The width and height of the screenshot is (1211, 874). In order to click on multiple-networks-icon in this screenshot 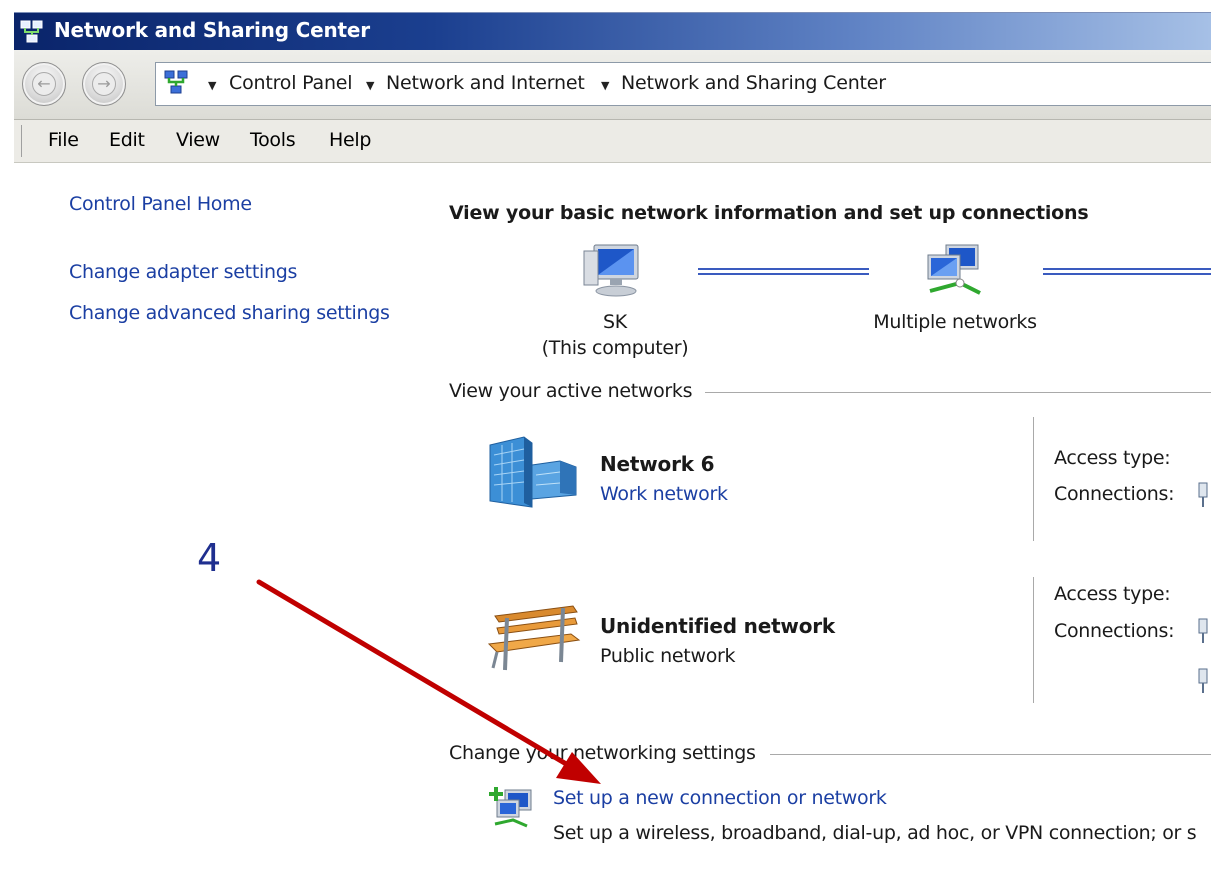, I will do `click(955, 272)`.